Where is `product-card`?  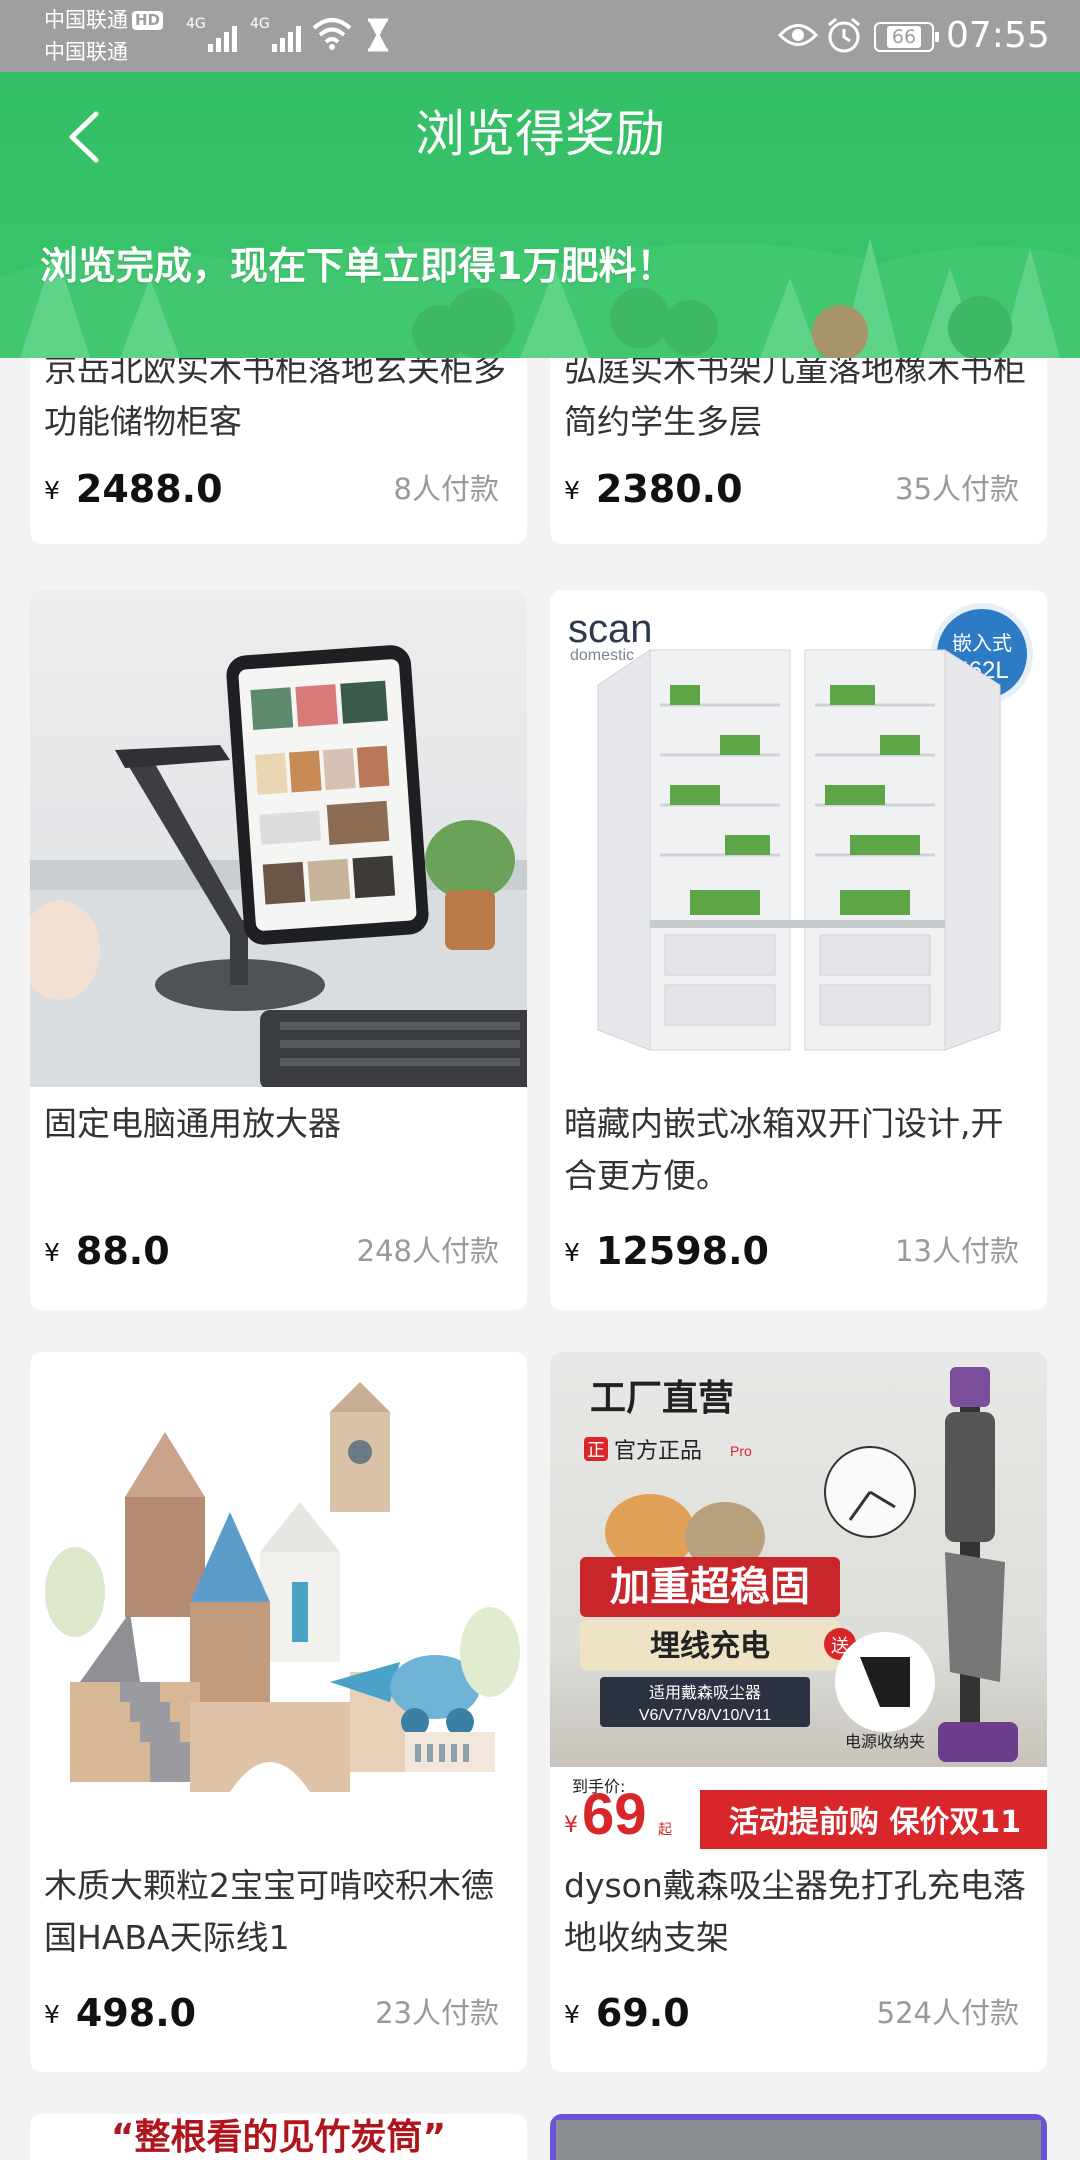
product-card is located at coordinates (798, 2137).